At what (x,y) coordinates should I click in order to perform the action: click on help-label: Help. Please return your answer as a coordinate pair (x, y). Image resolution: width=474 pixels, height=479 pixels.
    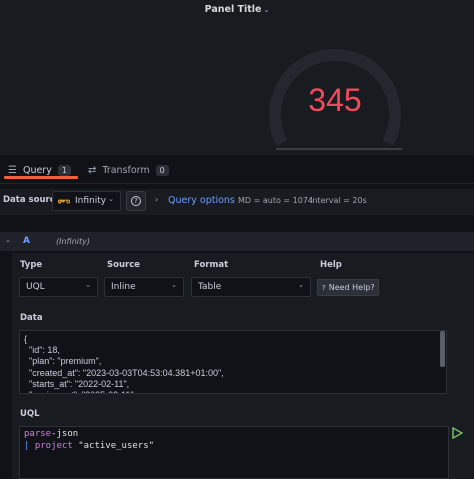
    Looking at the image, I should click on (331, 265).